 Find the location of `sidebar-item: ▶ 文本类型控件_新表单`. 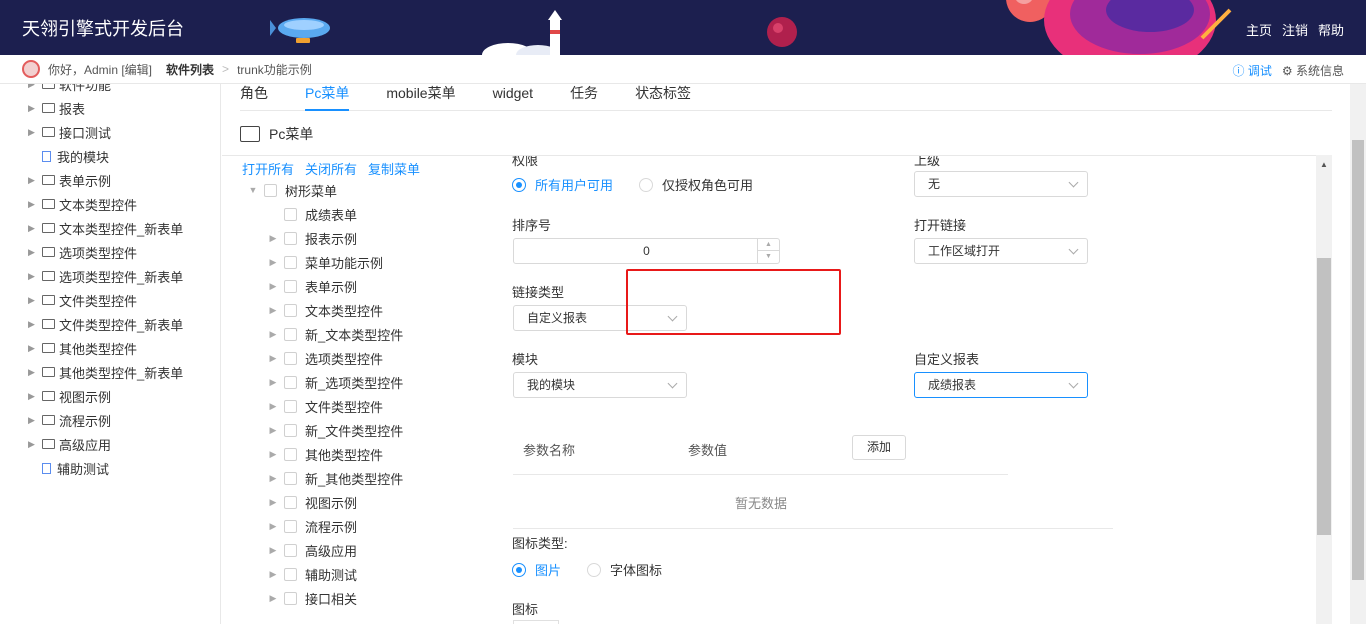

sidebar-item: ▶ 文本类型控件_新表单 is located at coordinates (110, 228).